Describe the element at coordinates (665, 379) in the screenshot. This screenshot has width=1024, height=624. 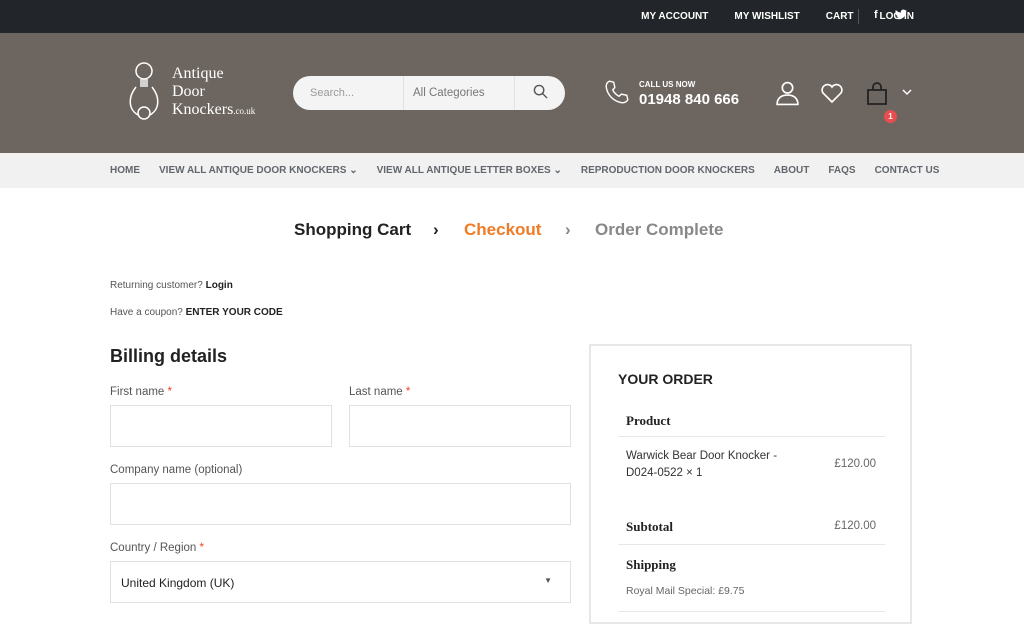
I see `order-title: YOUR ORDER` at that location.